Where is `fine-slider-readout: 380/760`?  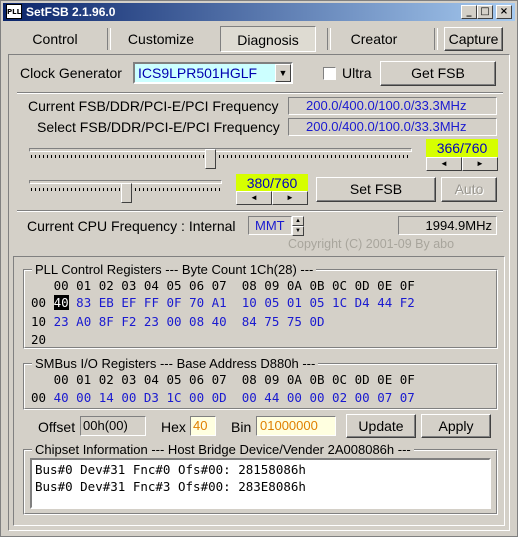
fine-slider-readout: 380/760 is located at coordinates (272, 183).